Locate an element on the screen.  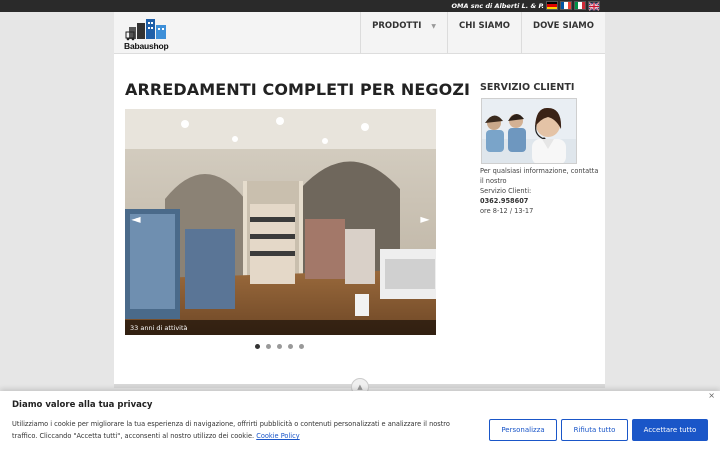
italian-flag-icon is located at coordinates (580, 5).